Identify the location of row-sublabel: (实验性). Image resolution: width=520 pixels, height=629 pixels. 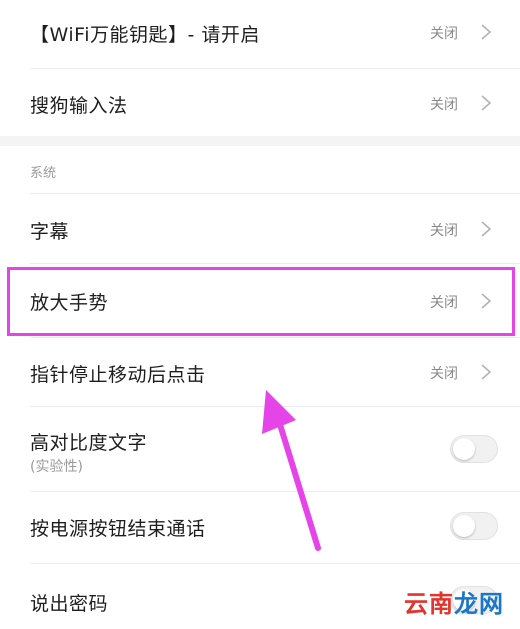
(56, 467).